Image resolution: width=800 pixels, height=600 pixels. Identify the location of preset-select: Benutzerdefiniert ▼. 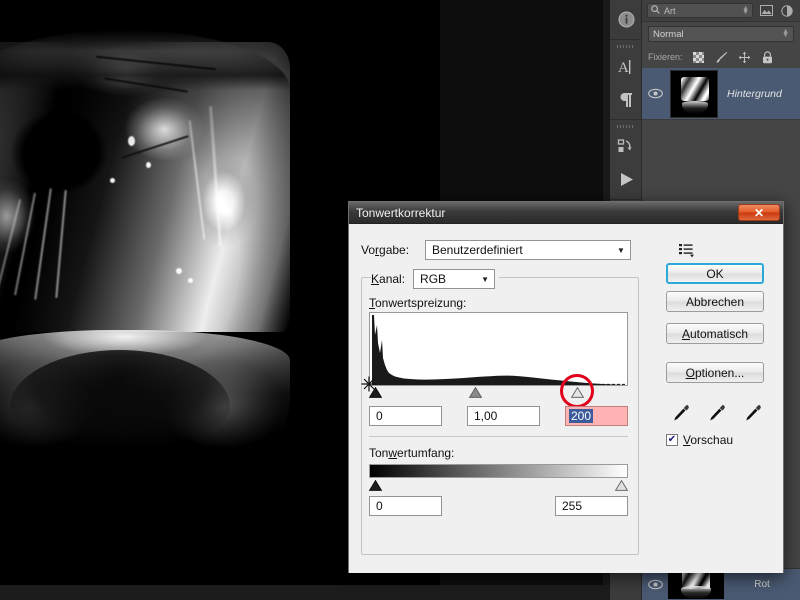
(528, 250).